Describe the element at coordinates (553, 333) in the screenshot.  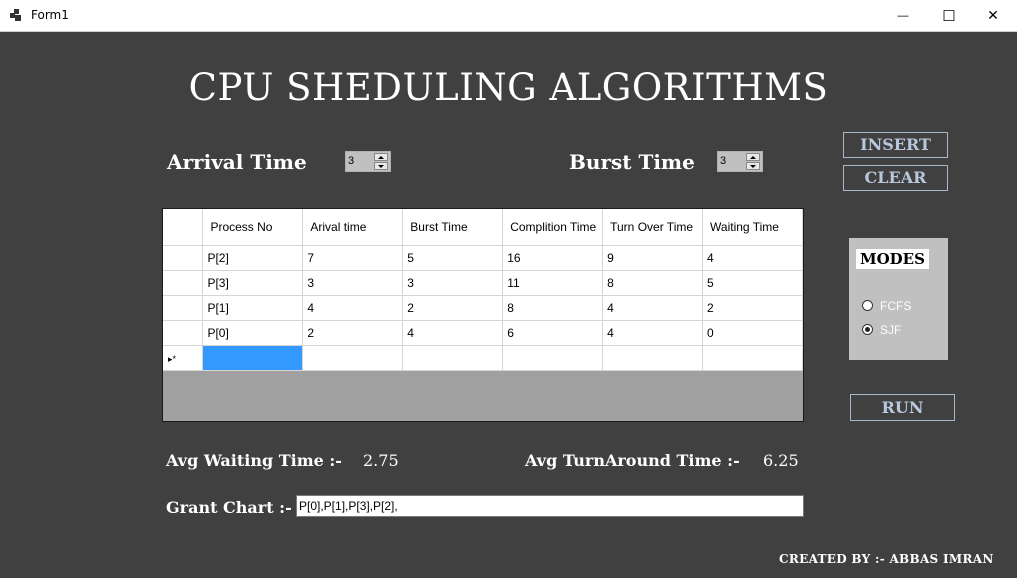
I see `cell: 6` at that location.